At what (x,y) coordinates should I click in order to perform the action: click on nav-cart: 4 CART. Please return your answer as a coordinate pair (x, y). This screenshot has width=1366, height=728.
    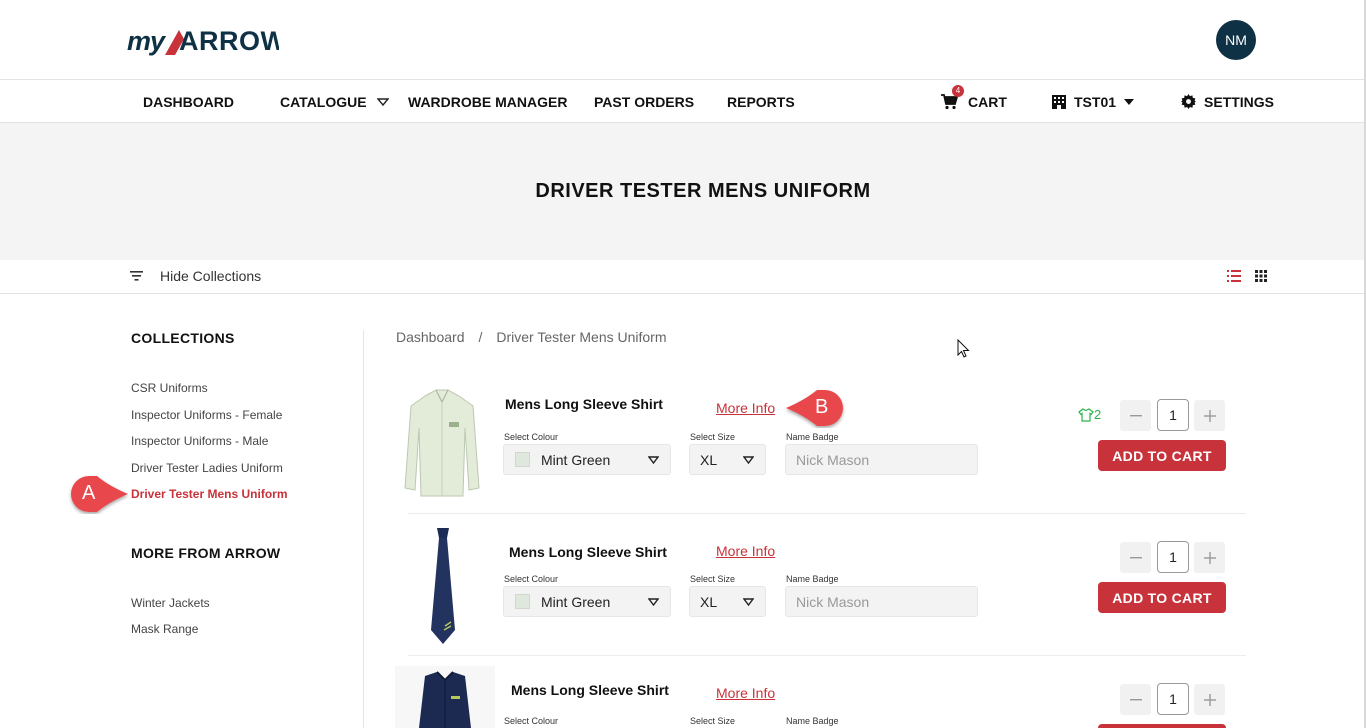
    Looking at the image, I should click on (974, 101).